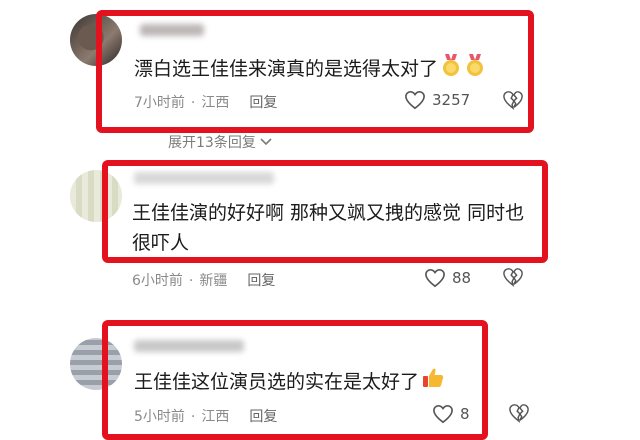 The height and width of the screenshot is (440, 640). What do you see at coordinates (289, 382) in the screenshot?
I see `comment-text: 王佳佳这位演员选的实在是太好了` at bounding box center [289, 382].